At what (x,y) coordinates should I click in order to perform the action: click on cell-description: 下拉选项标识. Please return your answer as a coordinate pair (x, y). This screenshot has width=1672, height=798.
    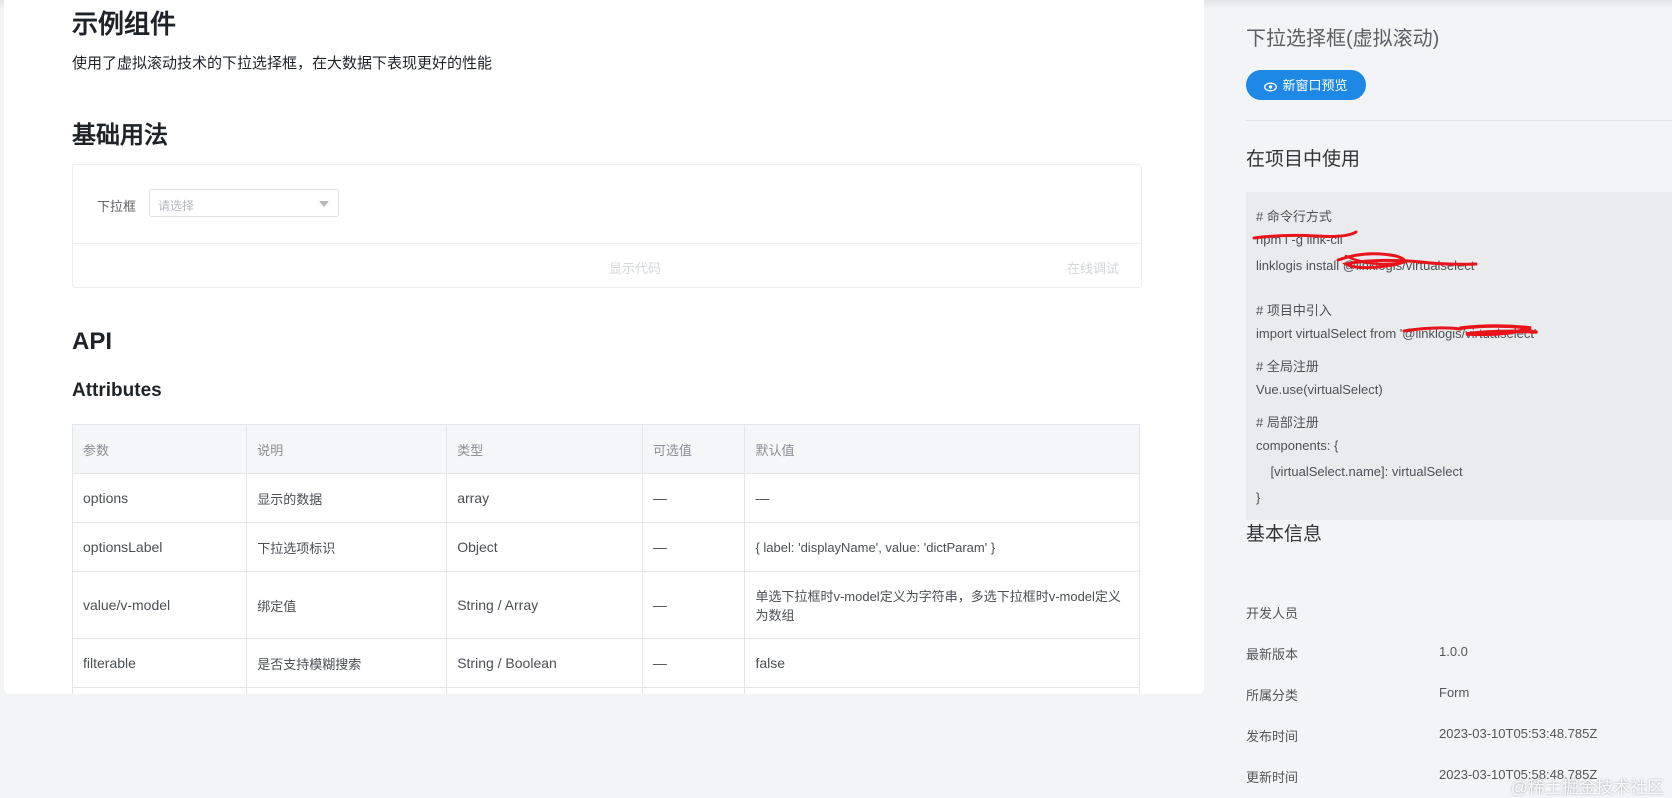
    Looking at the image, I should click on (347, 547).